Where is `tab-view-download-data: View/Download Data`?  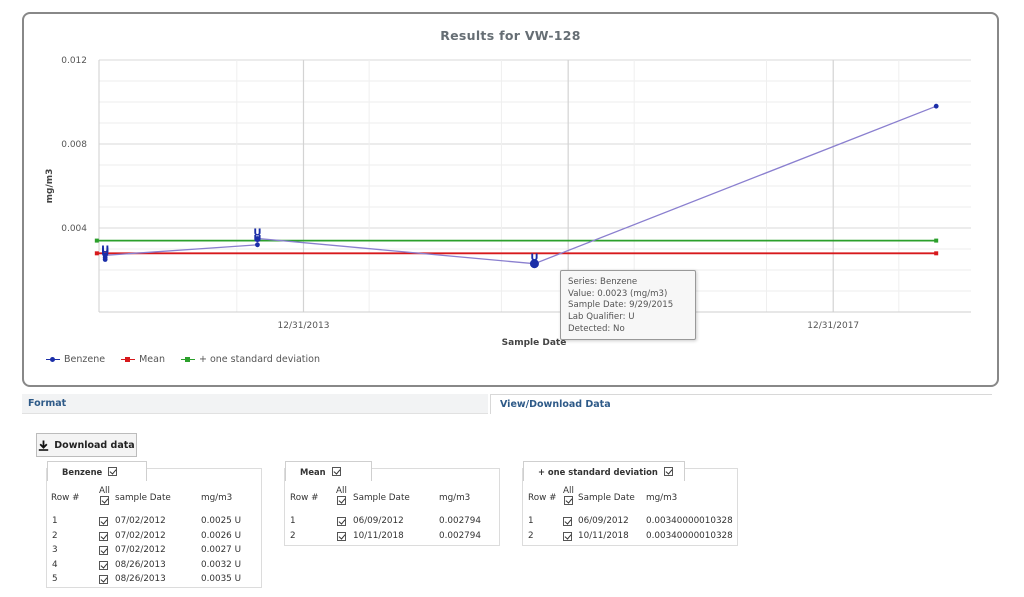
tab-view-download-data: View/Download Data is located at coordinates (741, 404).